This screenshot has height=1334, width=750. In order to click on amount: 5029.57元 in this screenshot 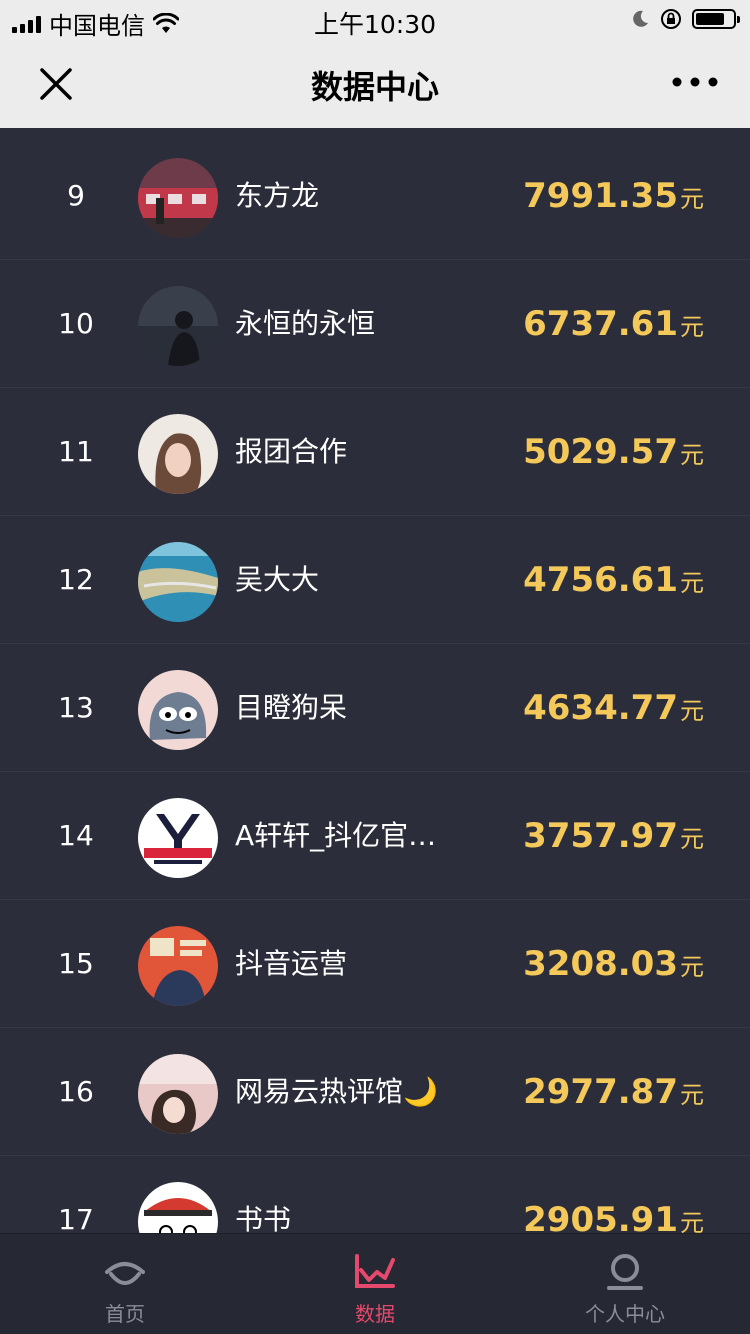, I will do `click(613, 452)`.